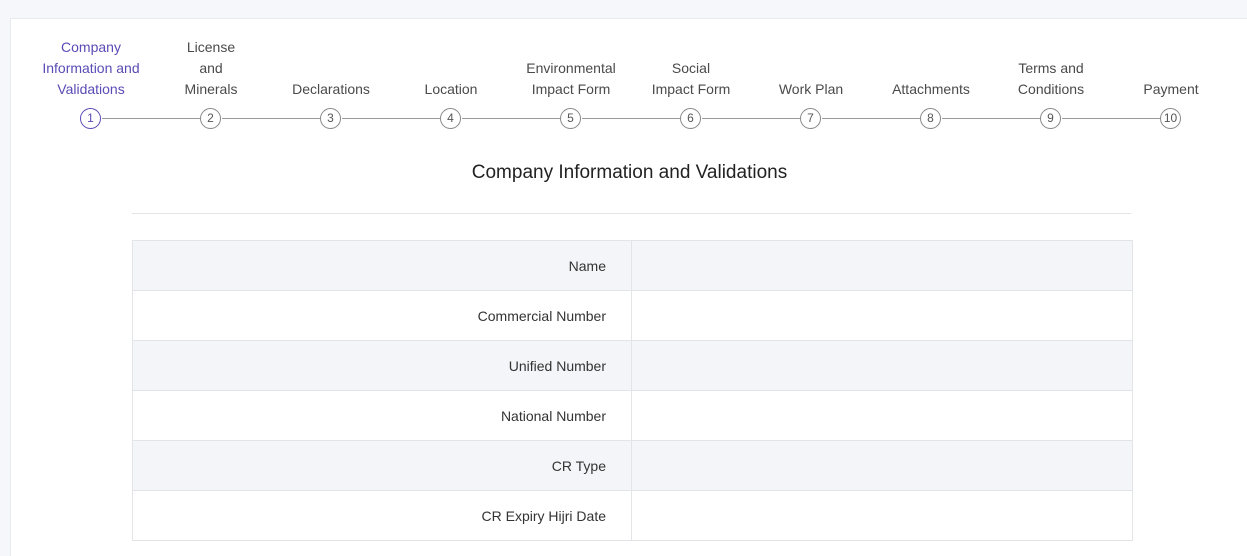 The height and width of the screenshot is (556, 1247). What do you see at coordinates (91, 68) in the screenshot?
I see `step-1-label: Company Information and Validations` at bounding box center [91, 68].